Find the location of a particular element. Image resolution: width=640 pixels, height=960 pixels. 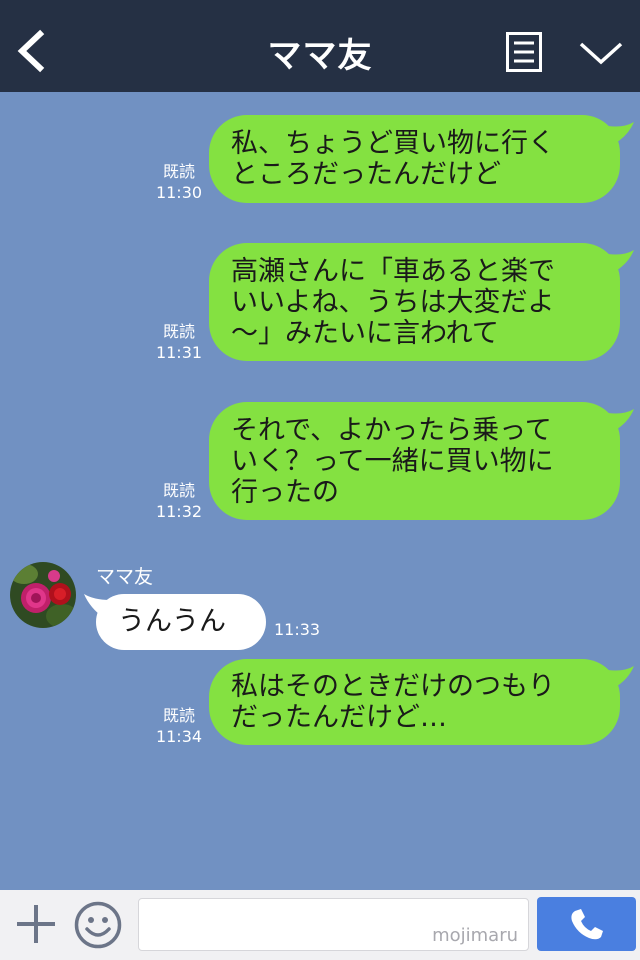

message-time: 11:33 is located at coordinates (297, 629).